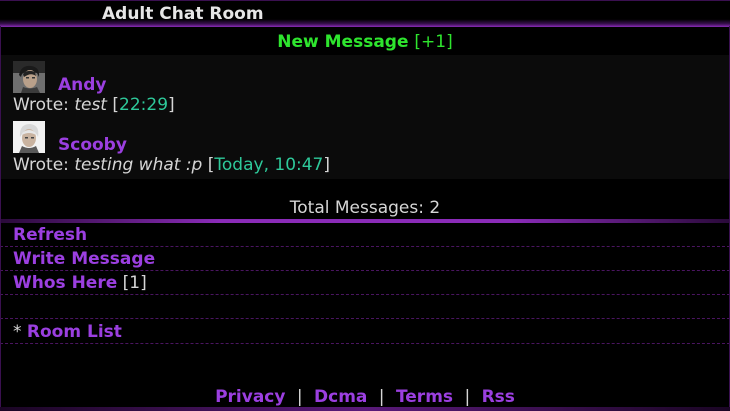  I want to click on privacy-link: Privacy, so click(250, 397).